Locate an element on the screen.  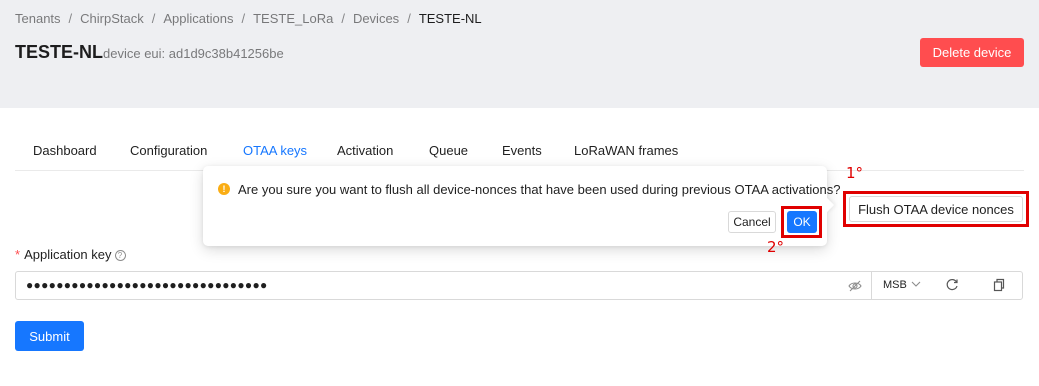
key-addon: MSB is located at coordinates (947, 285).